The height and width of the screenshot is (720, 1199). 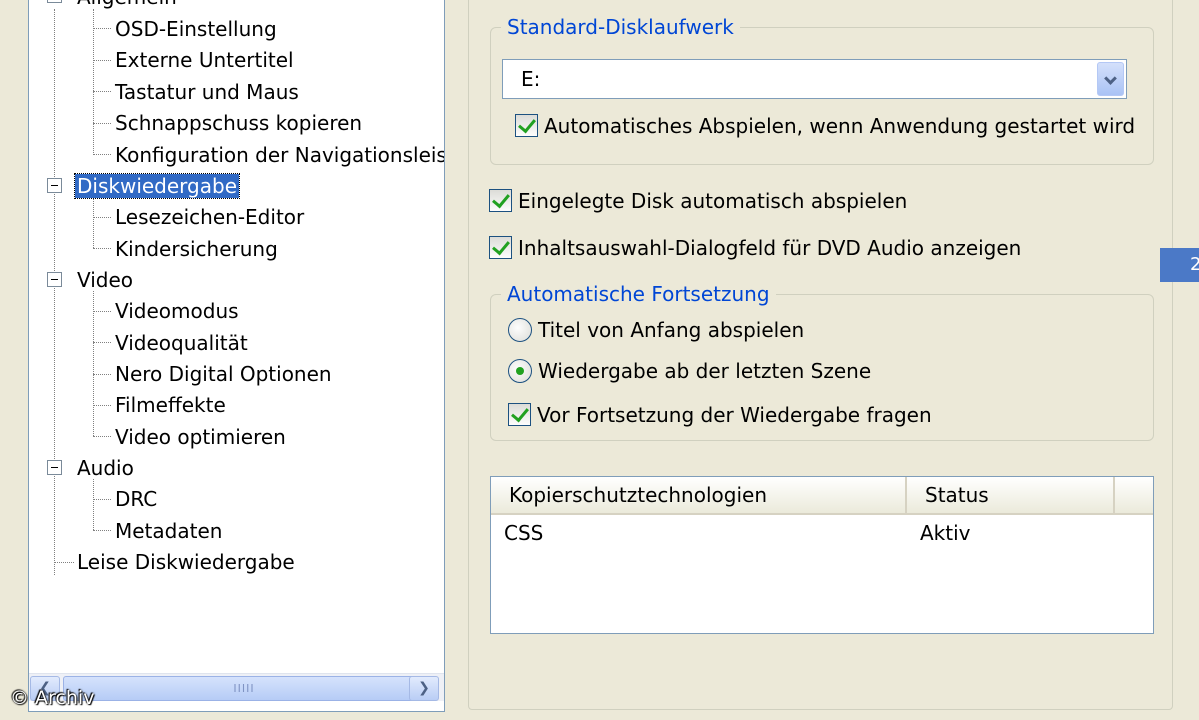 I want to click on tree-item-label: Tastatur und Maus, so click(x=207, y=92).